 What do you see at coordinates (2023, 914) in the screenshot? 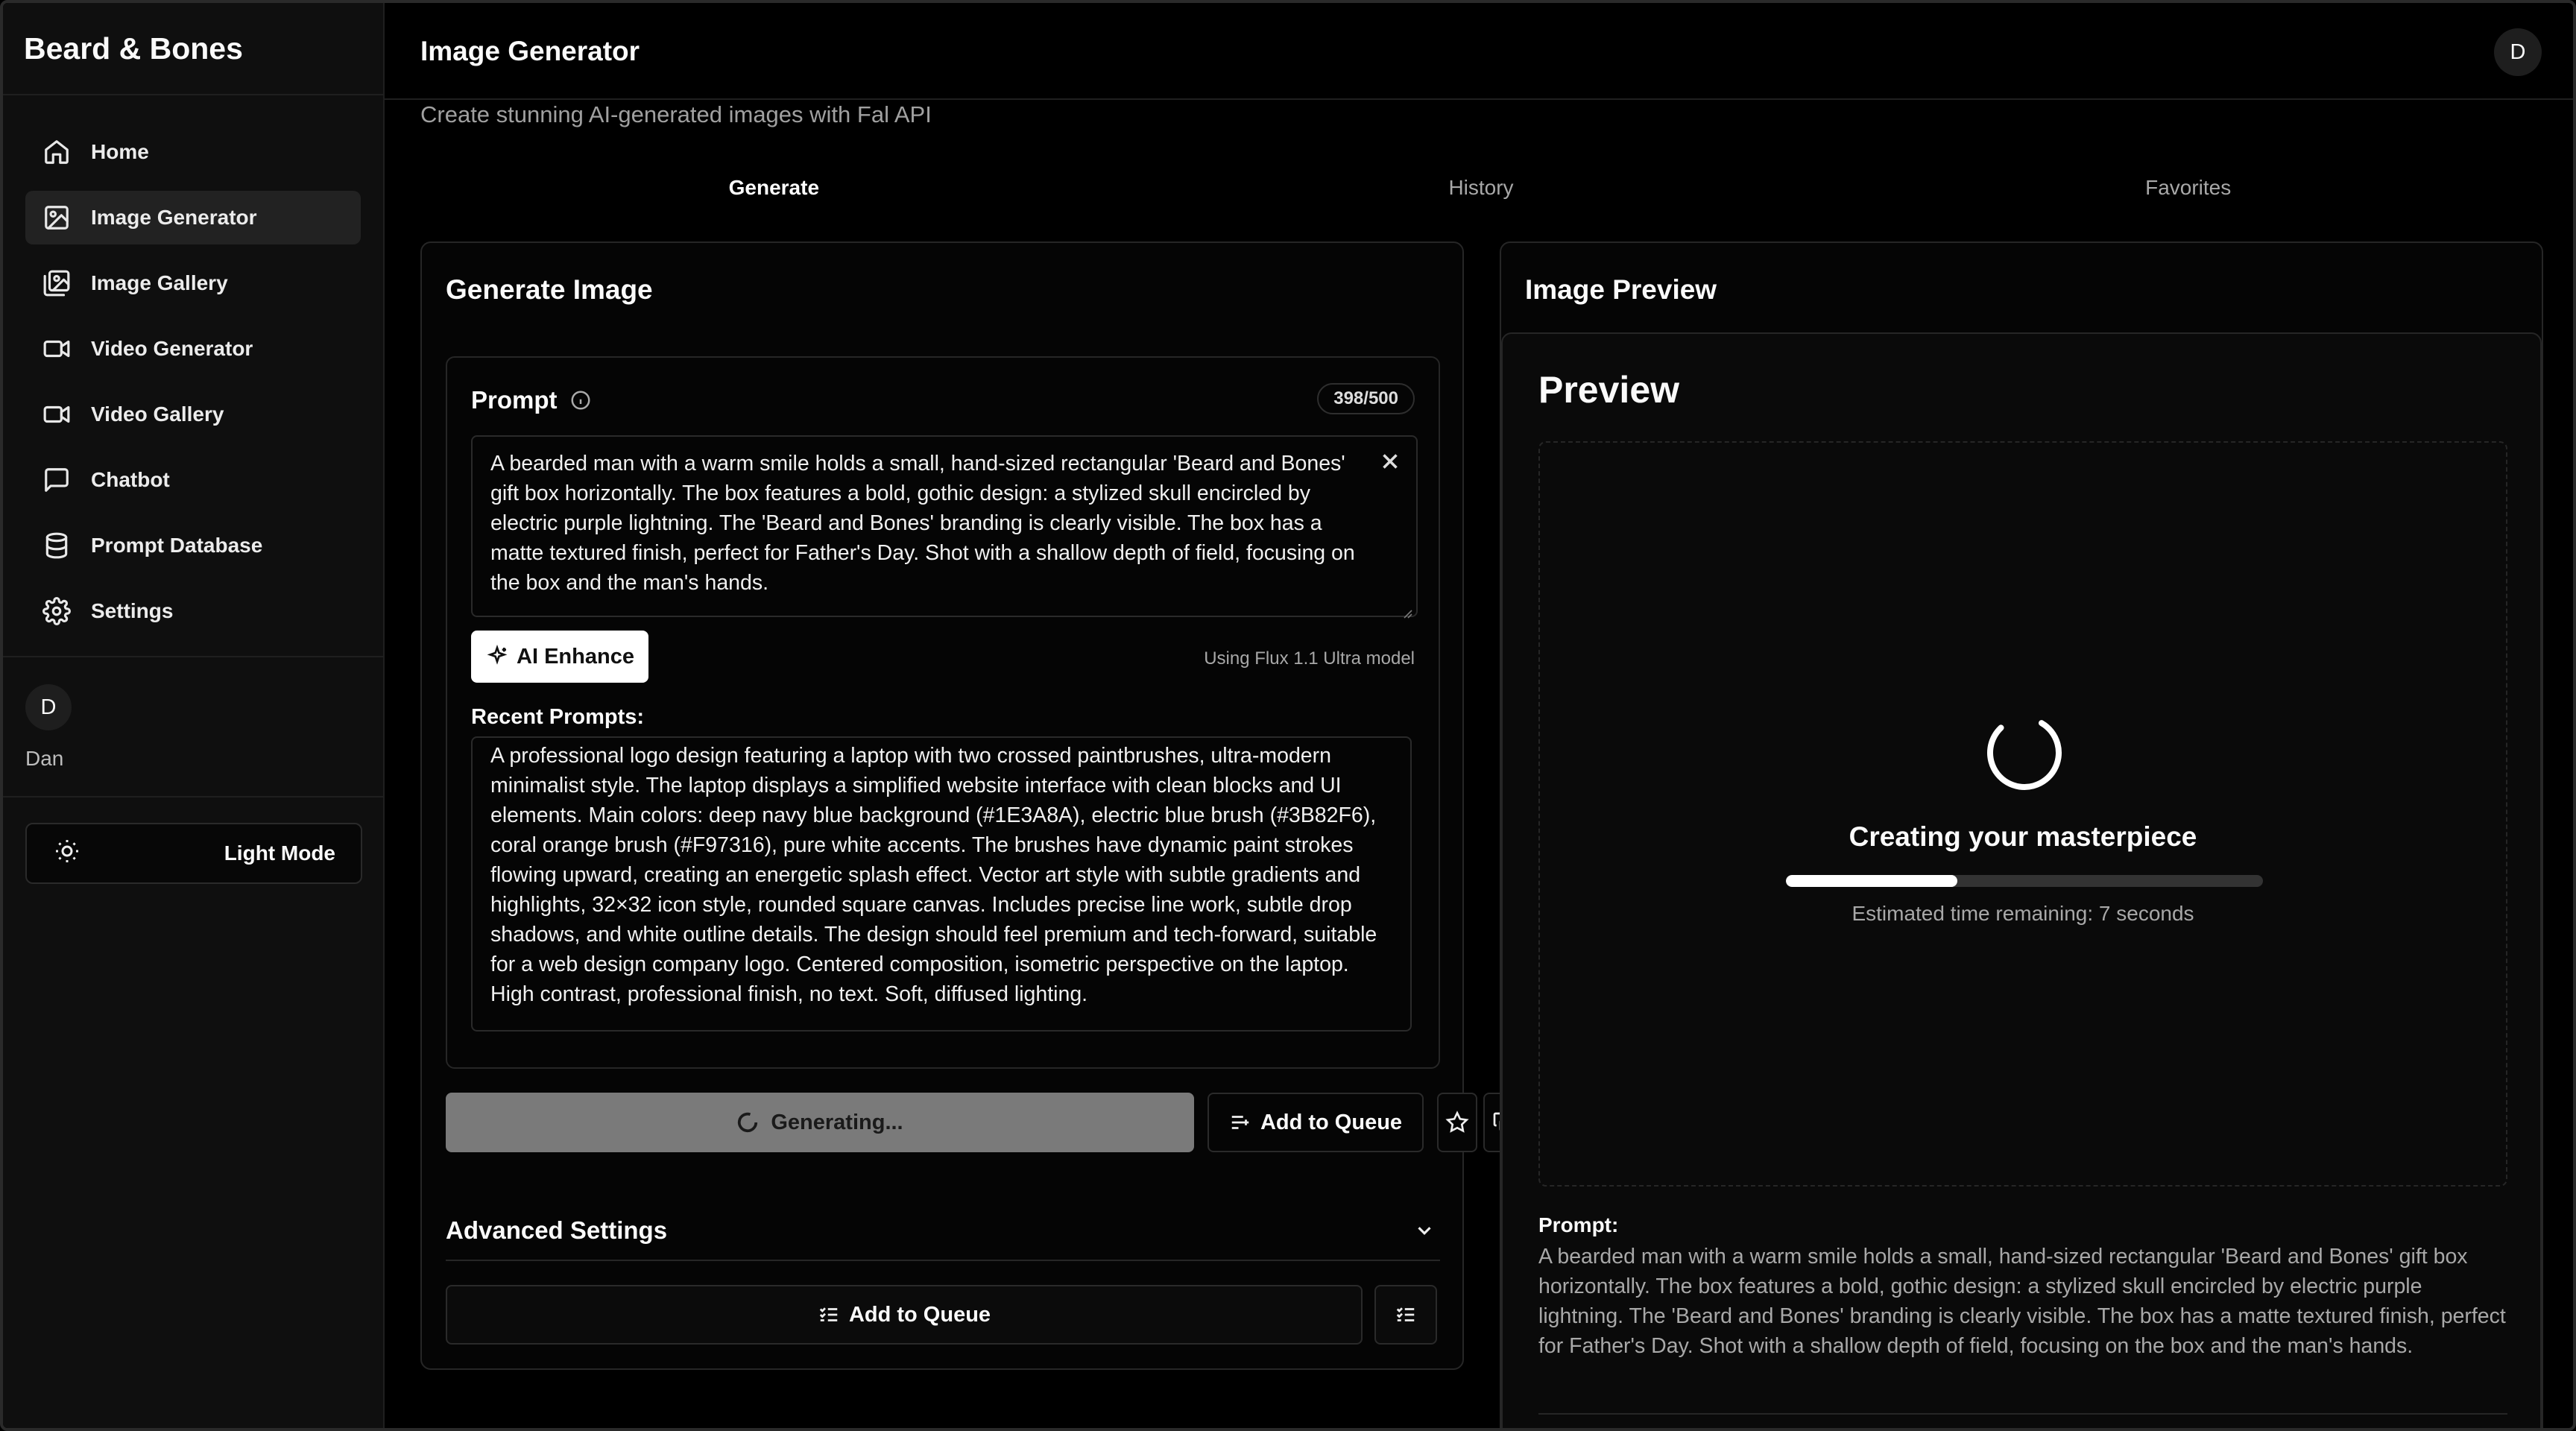
I see `time-remaining: Estimated time remaining: 7 seconds` at bounding box center [2023, 914].